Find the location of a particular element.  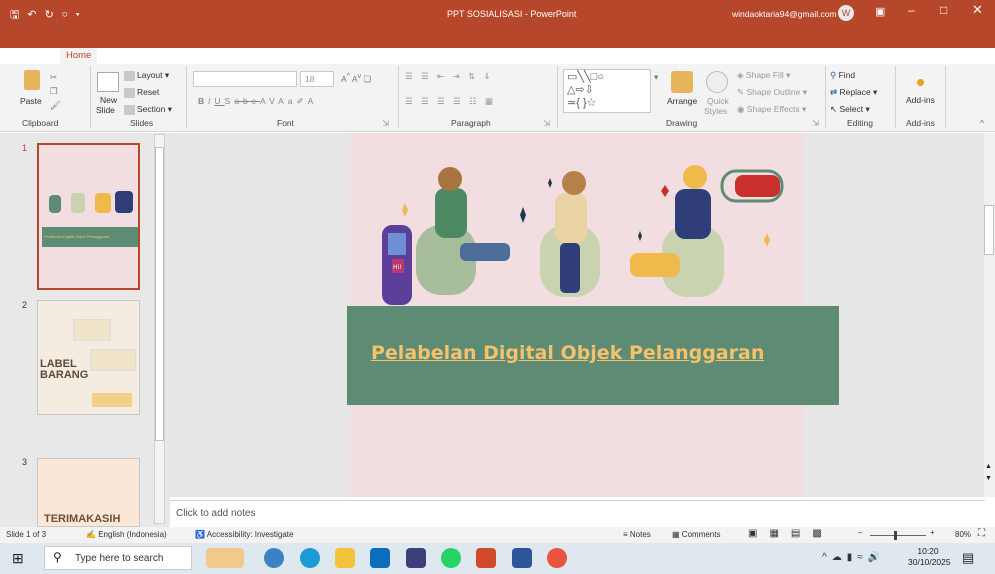

justify-icon: ☰ is located at coordinates (458, 101).